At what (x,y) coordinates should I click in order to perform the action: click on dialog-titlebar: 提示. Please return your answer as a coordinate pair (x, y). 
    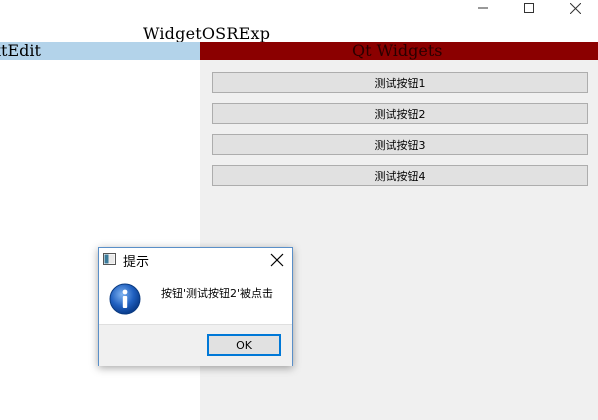
    Looking at the image, I should click on (195, 260).